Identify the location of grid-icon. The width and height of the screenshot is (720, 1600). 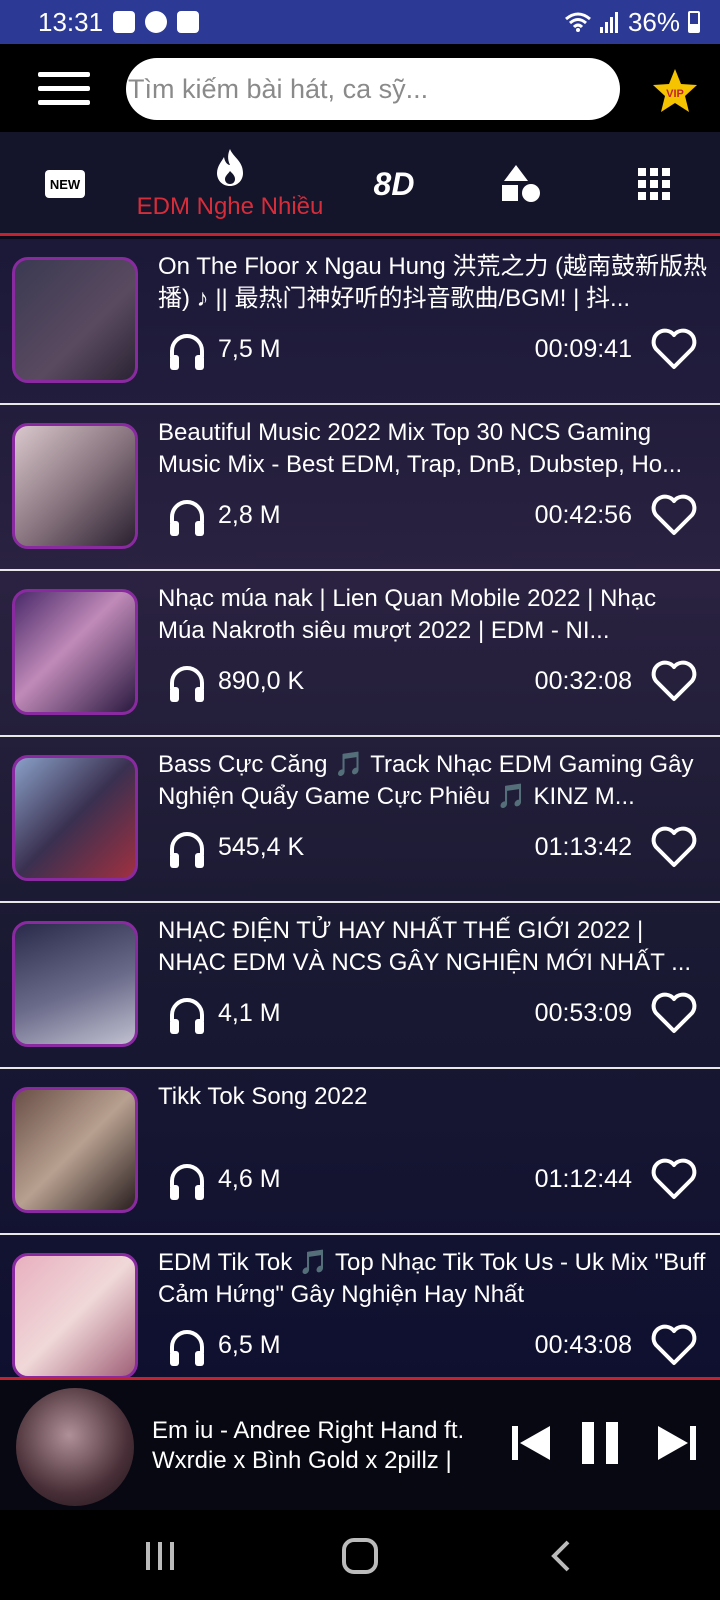
(654, 184).